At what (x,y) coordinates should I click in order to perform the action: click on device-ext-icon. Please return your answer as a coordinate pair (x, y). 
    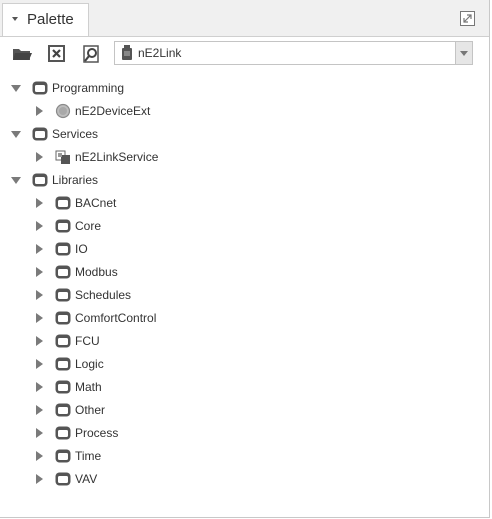
    Looking at the image, I should click on (63, 111).